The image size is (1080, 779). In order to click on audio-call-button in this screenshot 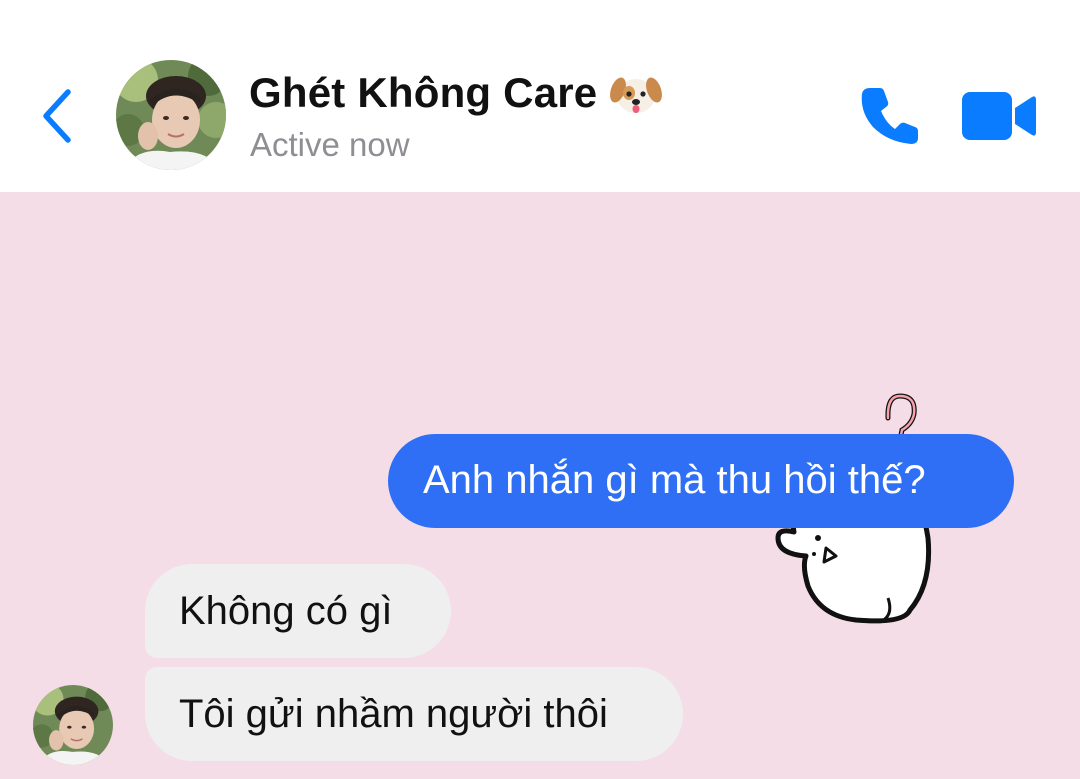, I will do `click(889, 115)`.